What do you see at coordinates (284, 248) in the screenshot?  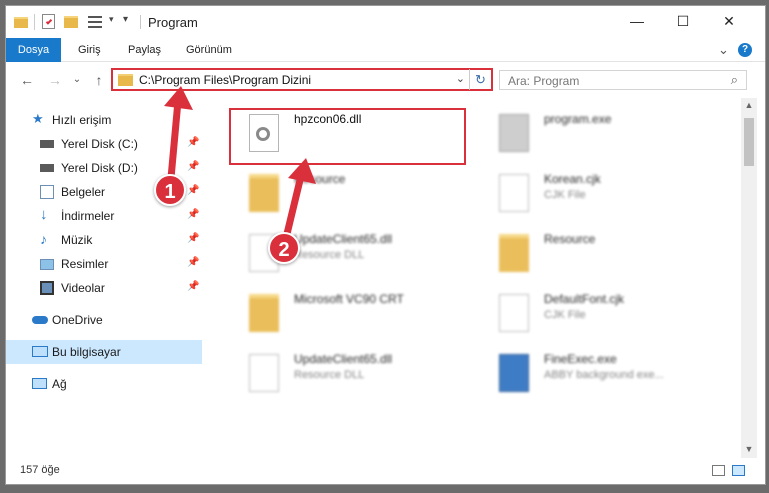 I see `step-2-badge: 2` at bounding box center [284, 248].